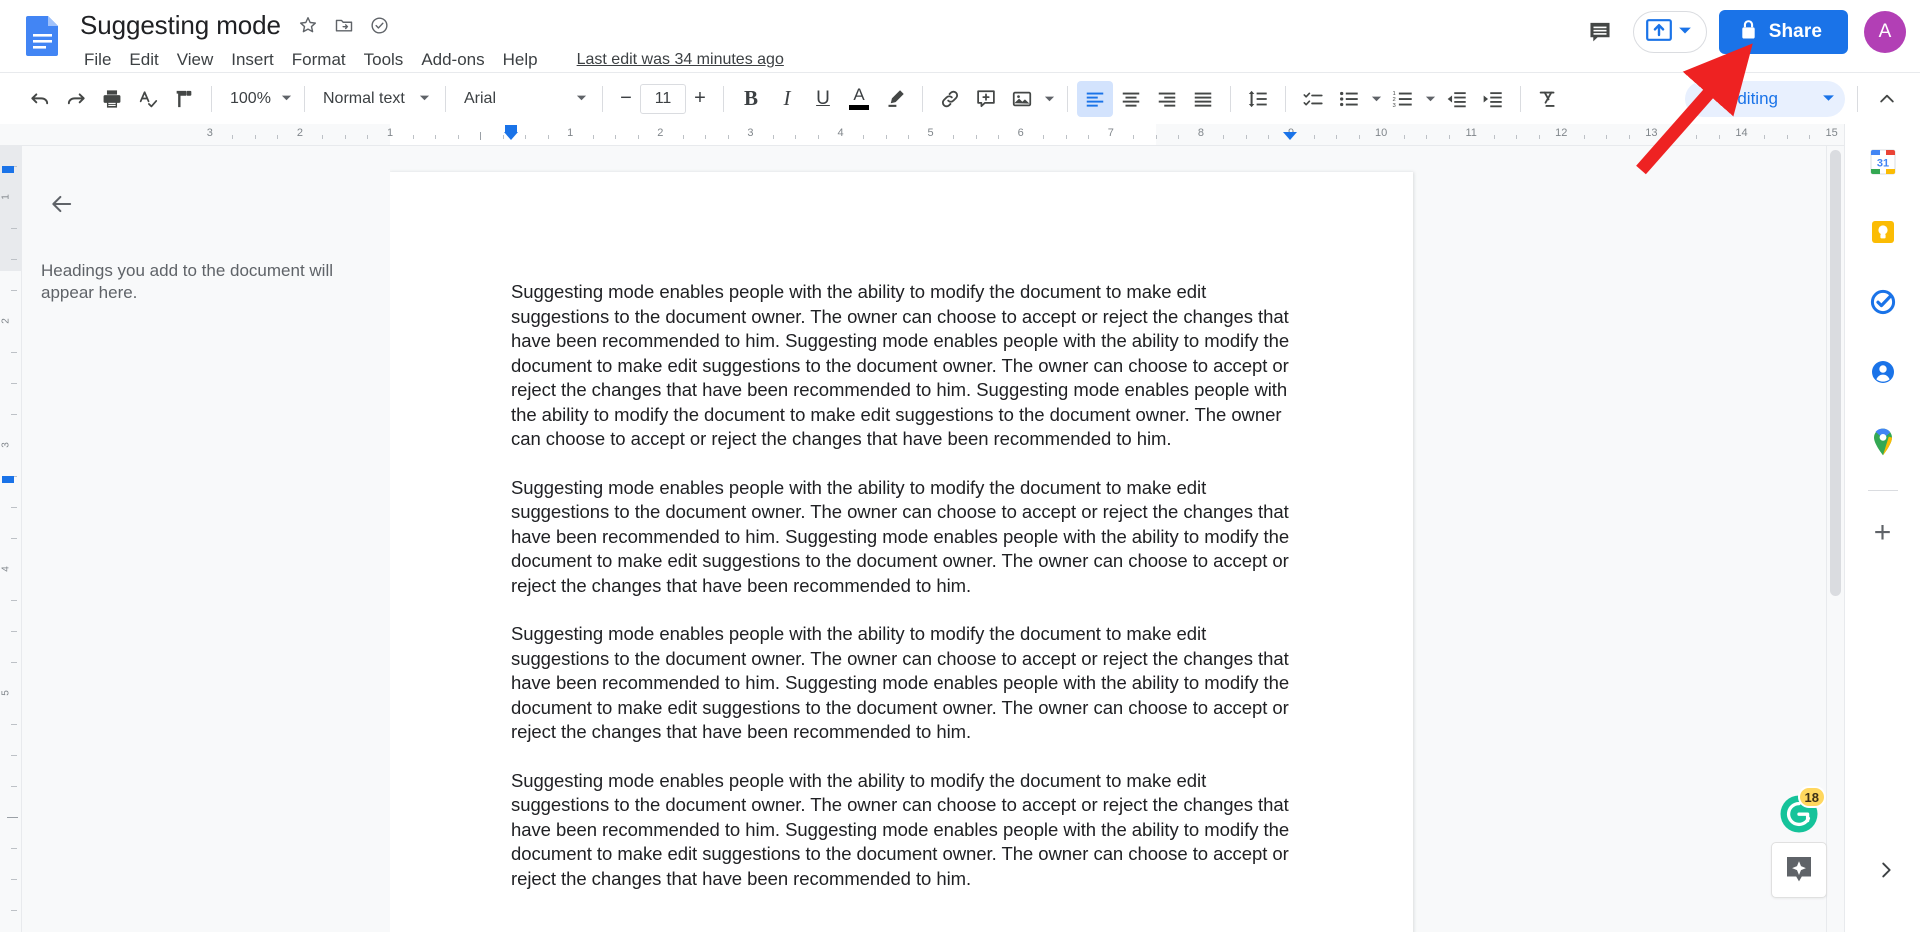  Describe the element at coordinates (1600, 32) in the screenshot. I see `comment-history-icon` at that location.